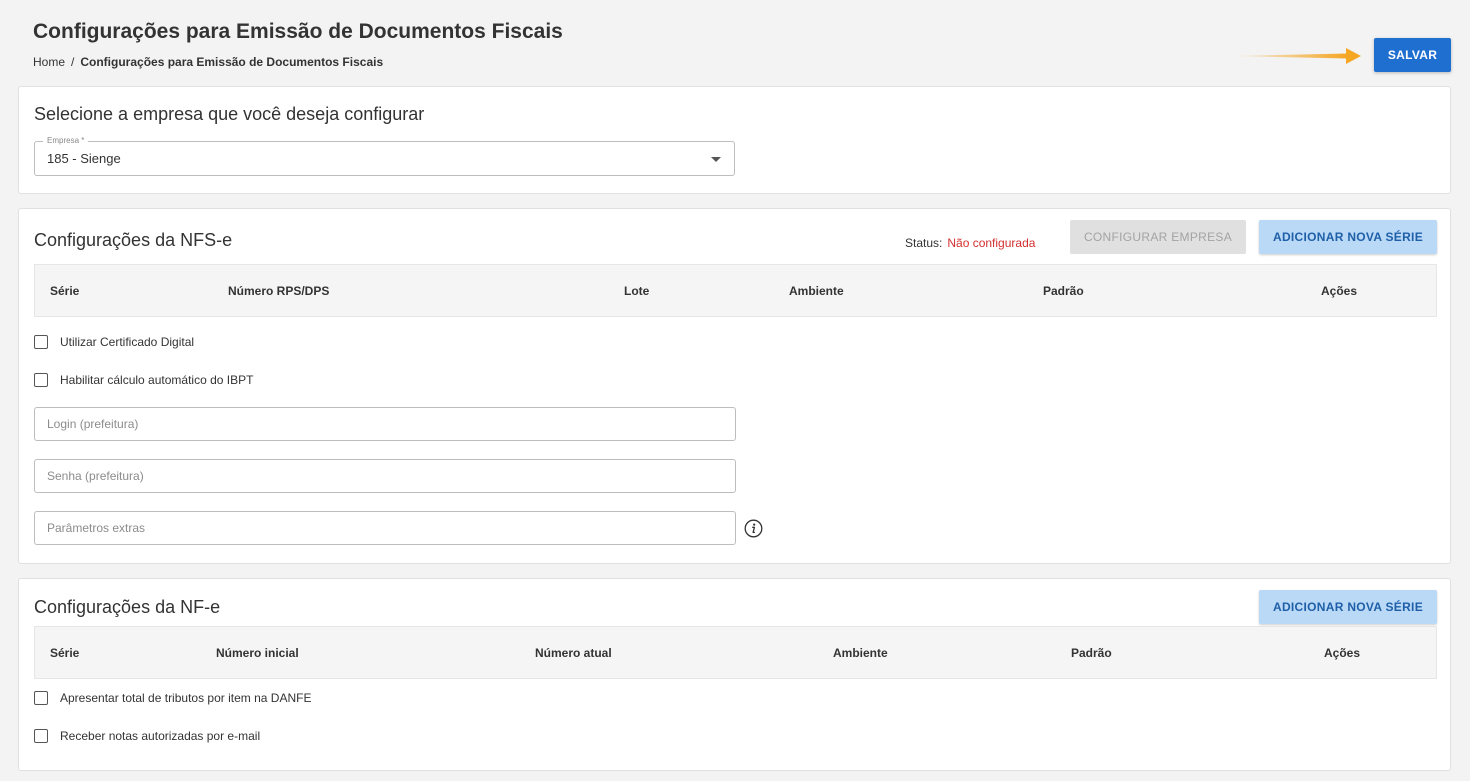 The width and height of the screenshot is (1470, 781). Describe the element at coordinates (385, 528) in the screenshot. I see `extra-params-input` at that location.